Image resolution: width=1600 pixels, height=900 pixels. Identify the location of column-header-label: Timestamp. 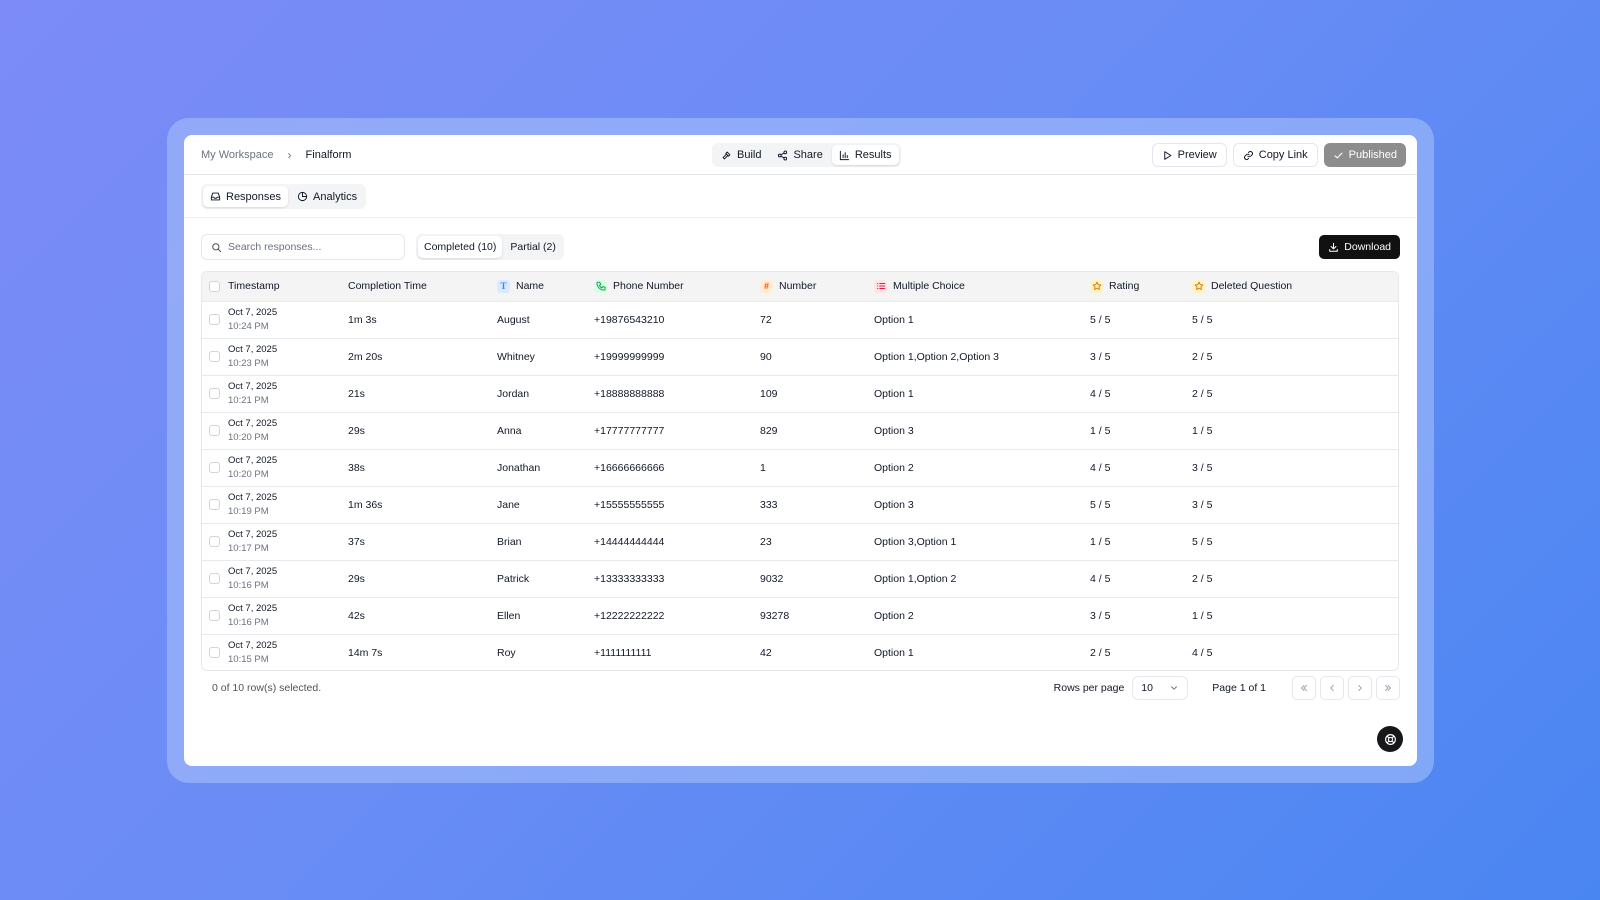
(254, 286).